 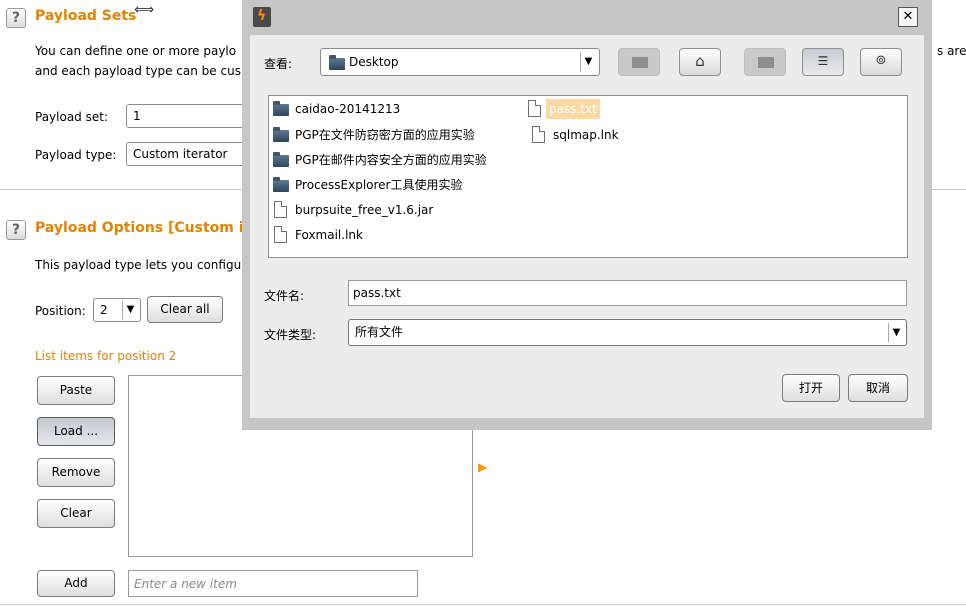 What do you see at coordinates (76, 583) in the screenshot?
I see `add-button: Add` at bounding box center [76, 583].